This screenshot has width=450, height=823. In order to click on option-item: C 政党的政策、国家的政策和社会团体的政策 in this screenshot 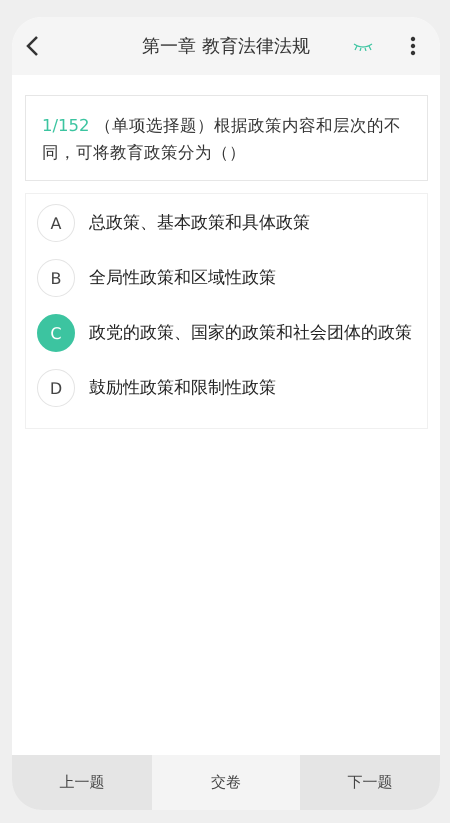, I will do `click(226, 335)`.